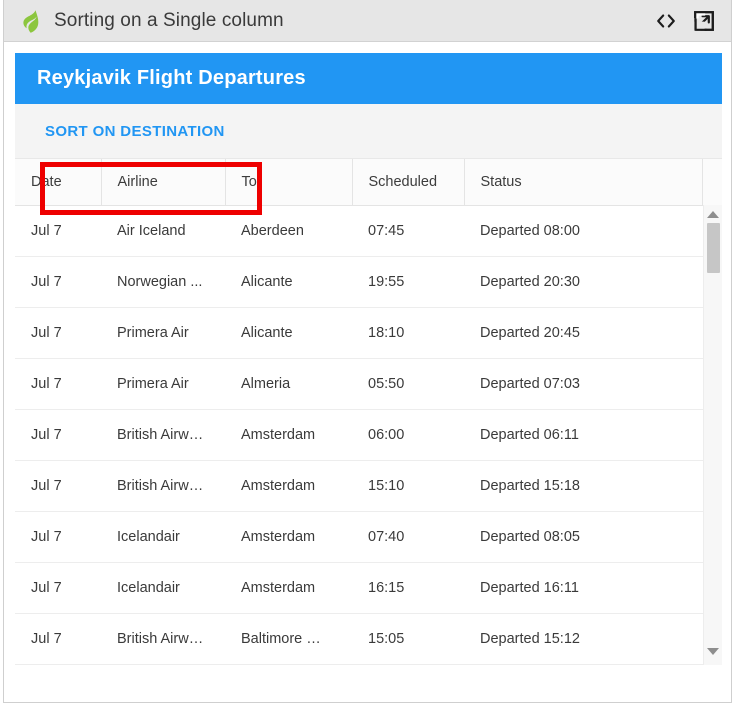  I want to click on column-header-scheduled: Scheduled, so click(408, 182).